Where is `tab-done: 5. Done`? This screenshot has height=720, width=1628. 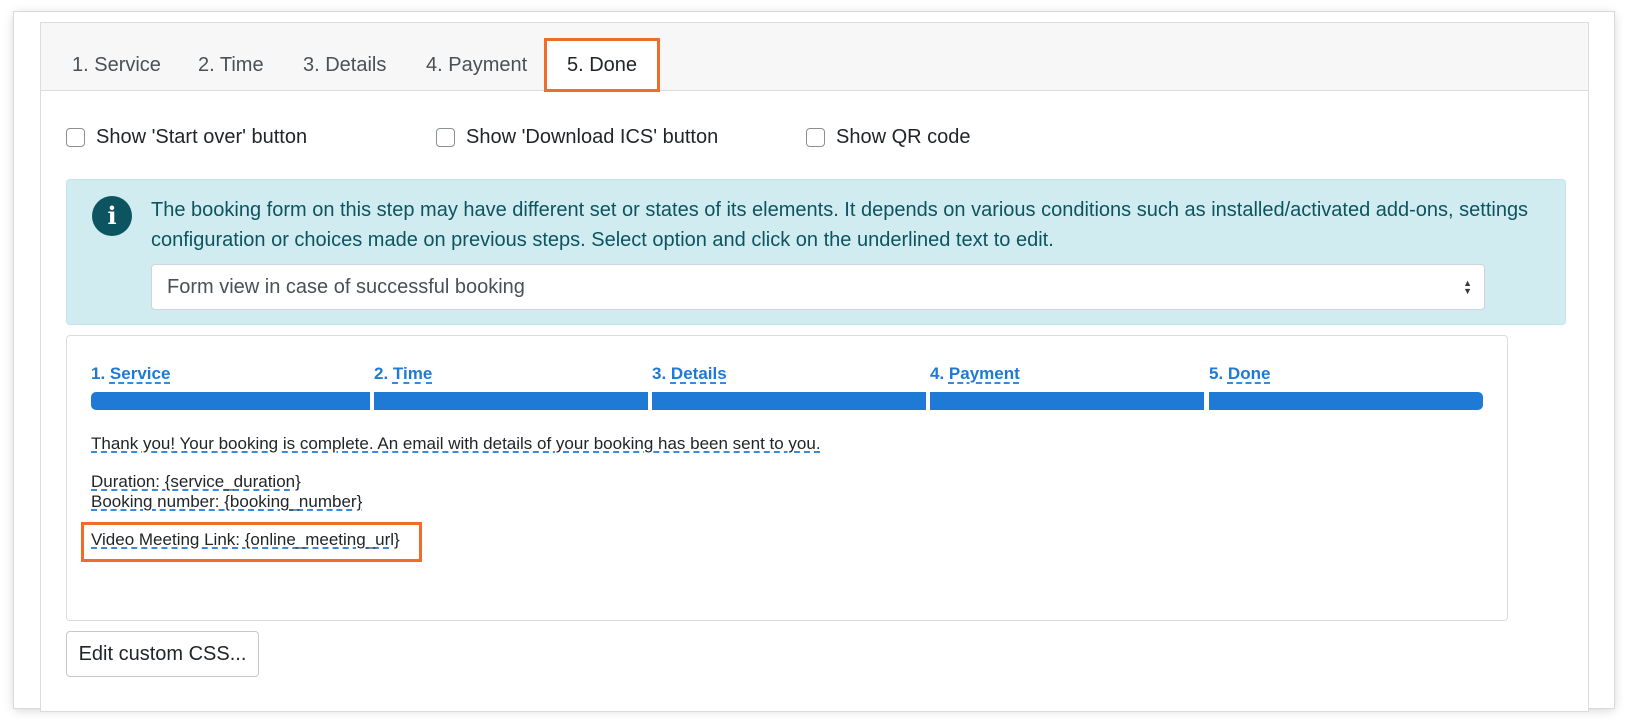 tab-done: 5. Done is located at coordinates (602, 65).